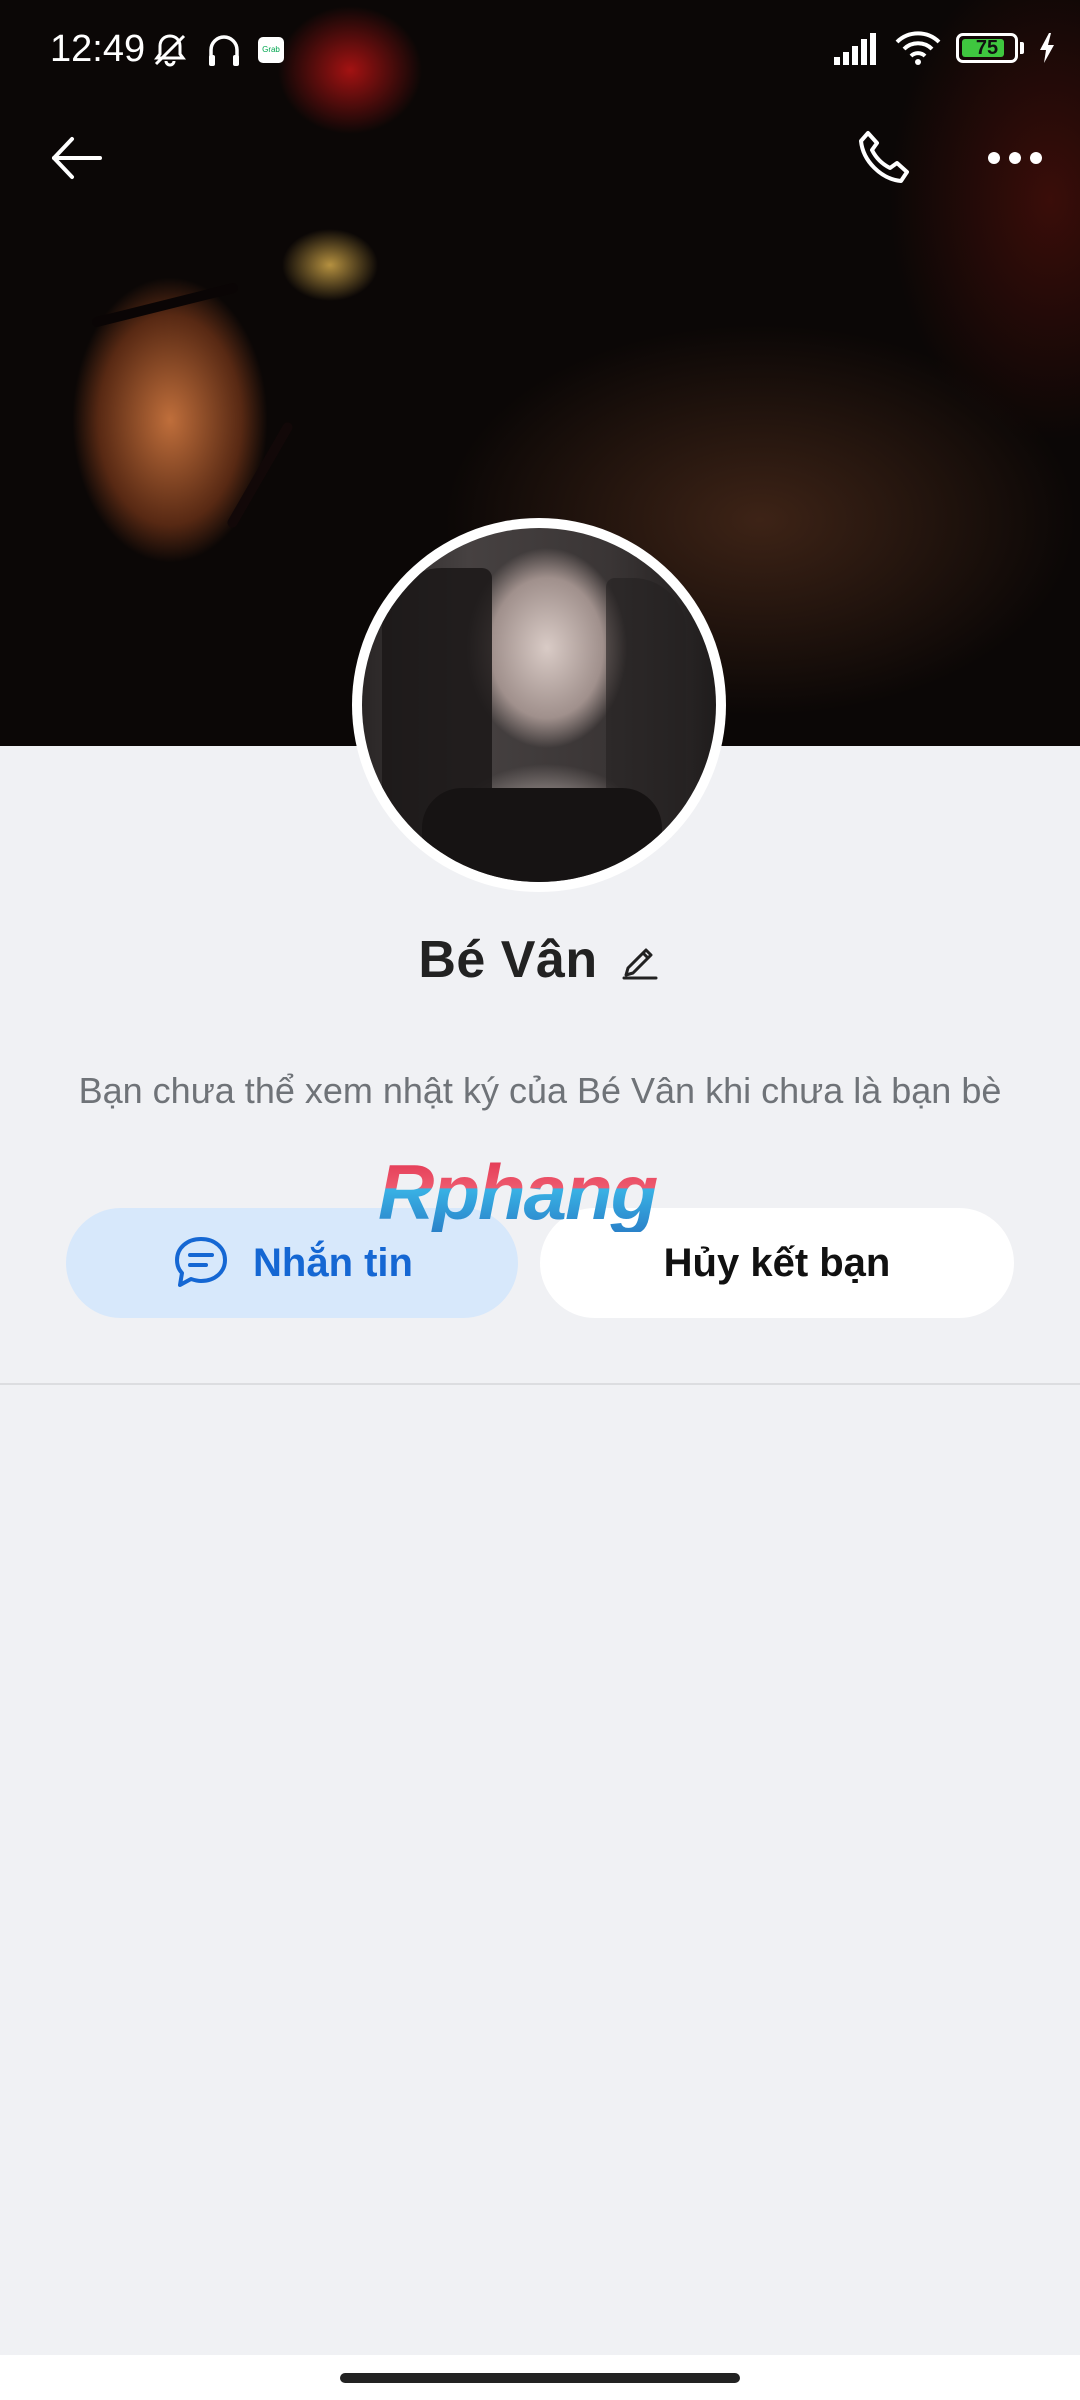 This screenshot has width=1080, height=2400. Describe the element at coordinates (944, 48) in the screenshot. I see `system-icons: 75` at that location.